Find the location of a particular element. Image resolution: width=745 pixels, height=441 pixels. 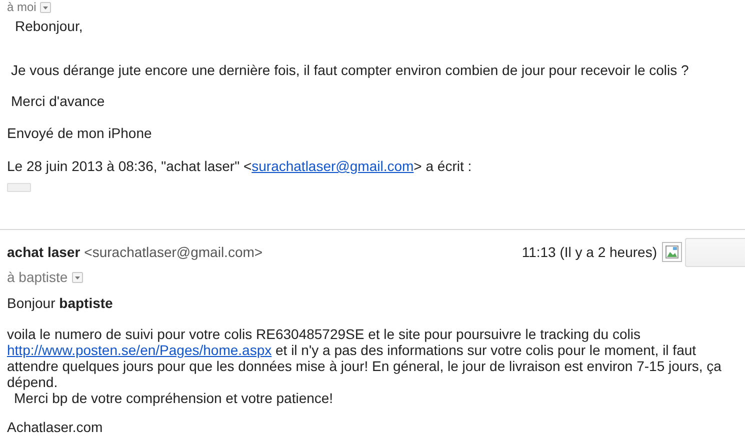

tracking-link: http://www.posten.se/en/Pages/home.aspx is located at coordinates (139, 350).